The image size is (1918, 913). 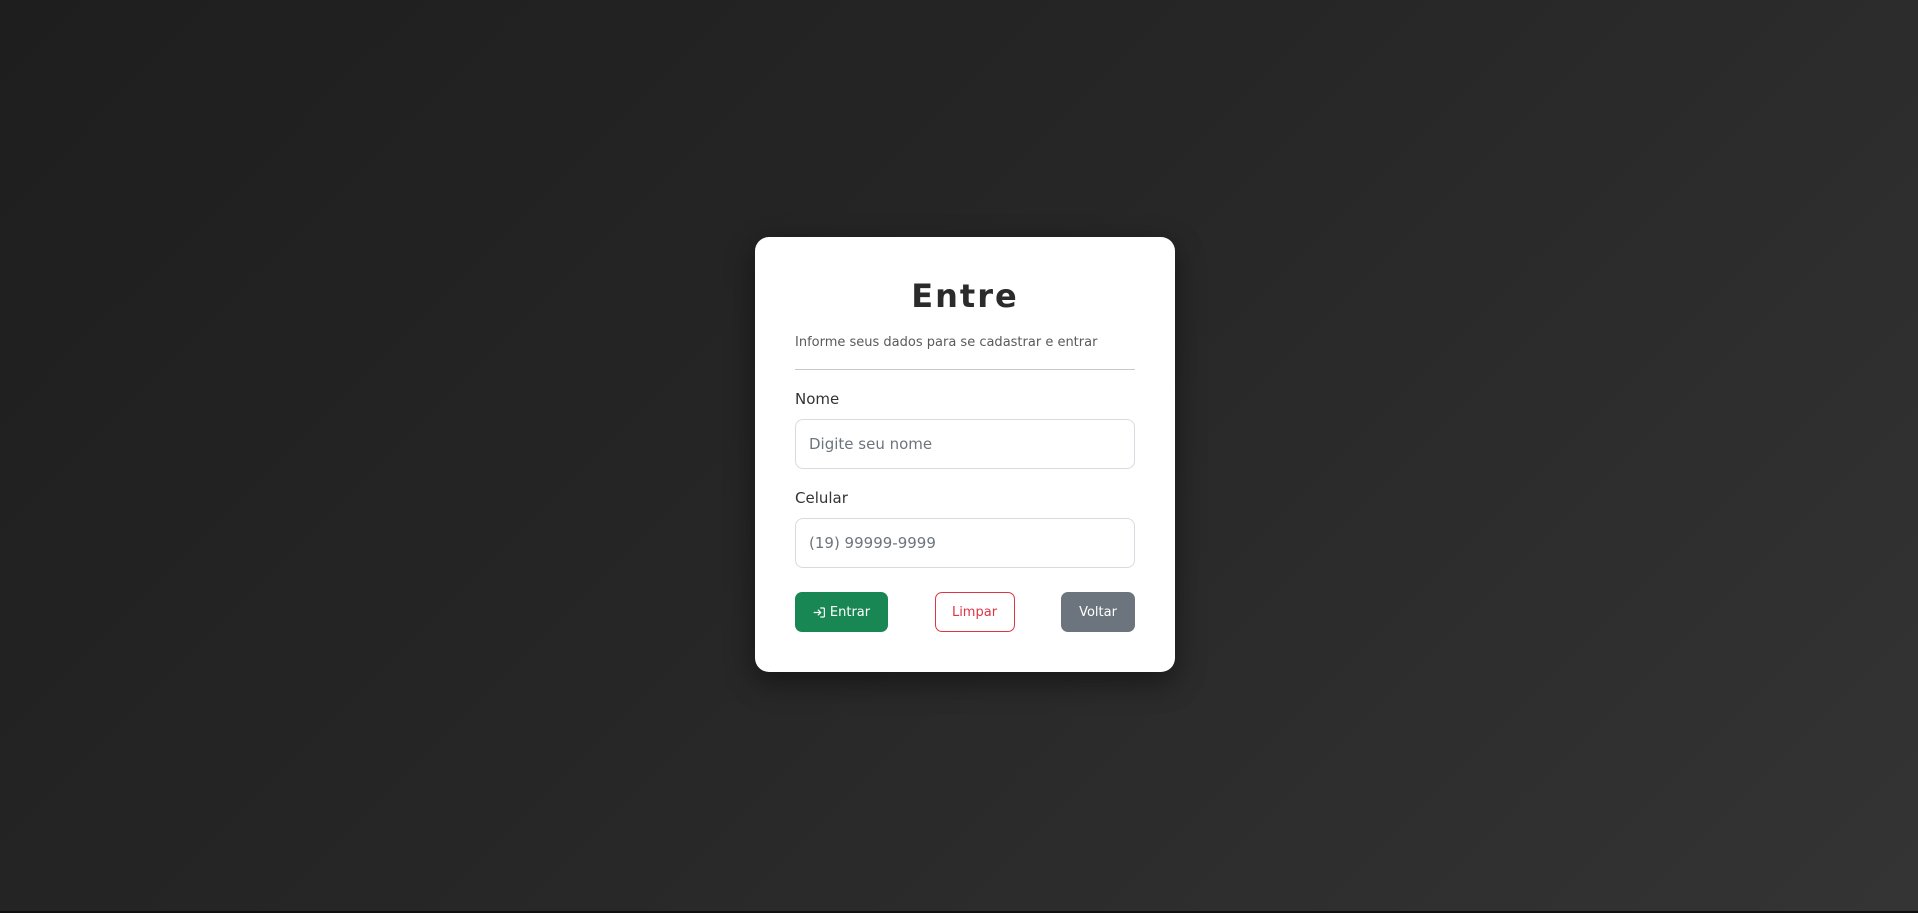 I want to click on page-title: Entre, so click(x=965, y=296).